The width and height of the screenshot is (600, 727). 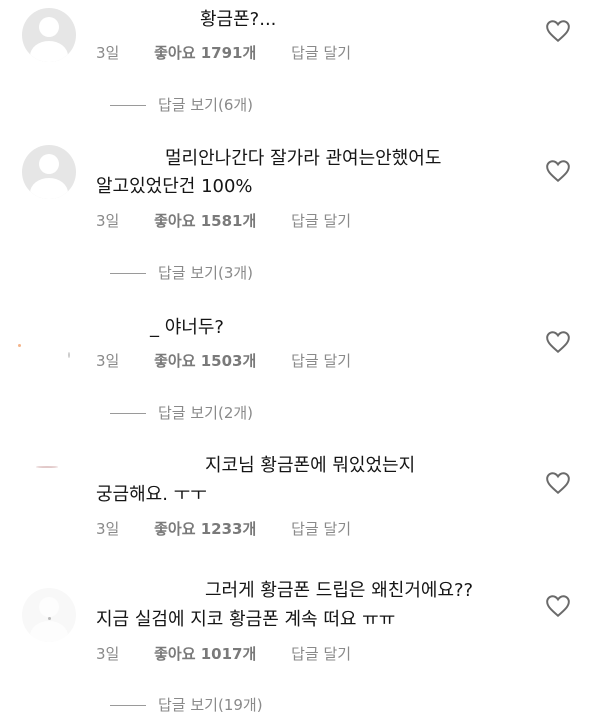 What do you see at coordinates (210, 705) in the screenshot?
I see `view-replies-label: 답글 보기(19개)` at bounding box center [210, 705].